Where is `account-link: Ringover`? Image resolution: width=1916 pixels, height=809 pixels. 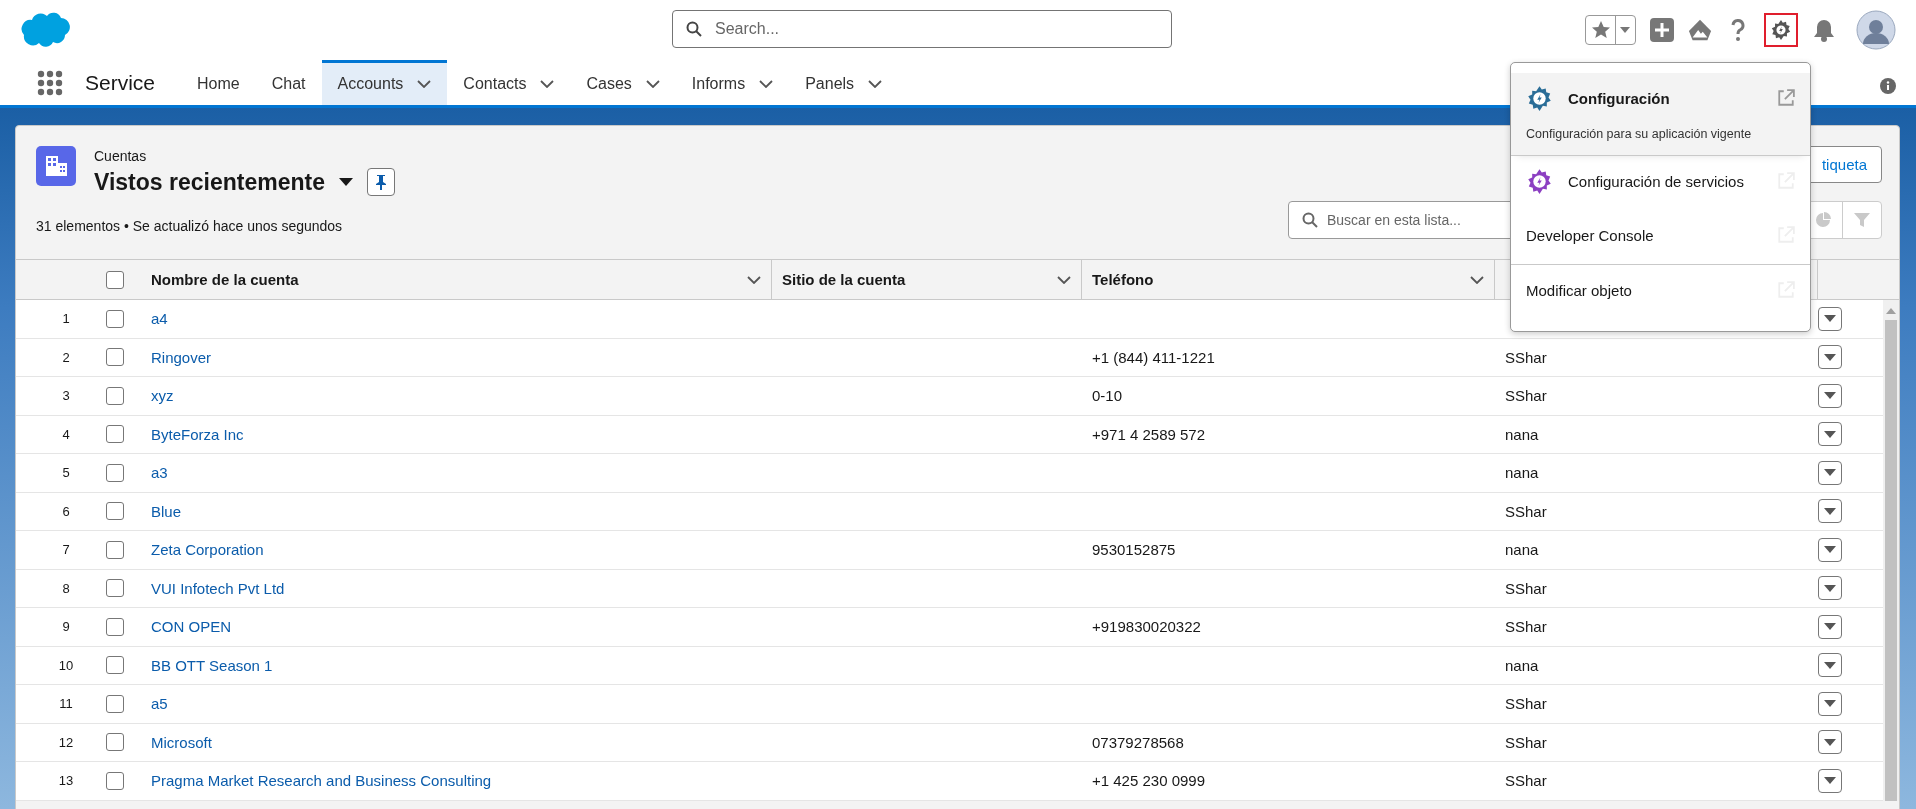
account-link: Ringover is located at coordinates (181, 357).